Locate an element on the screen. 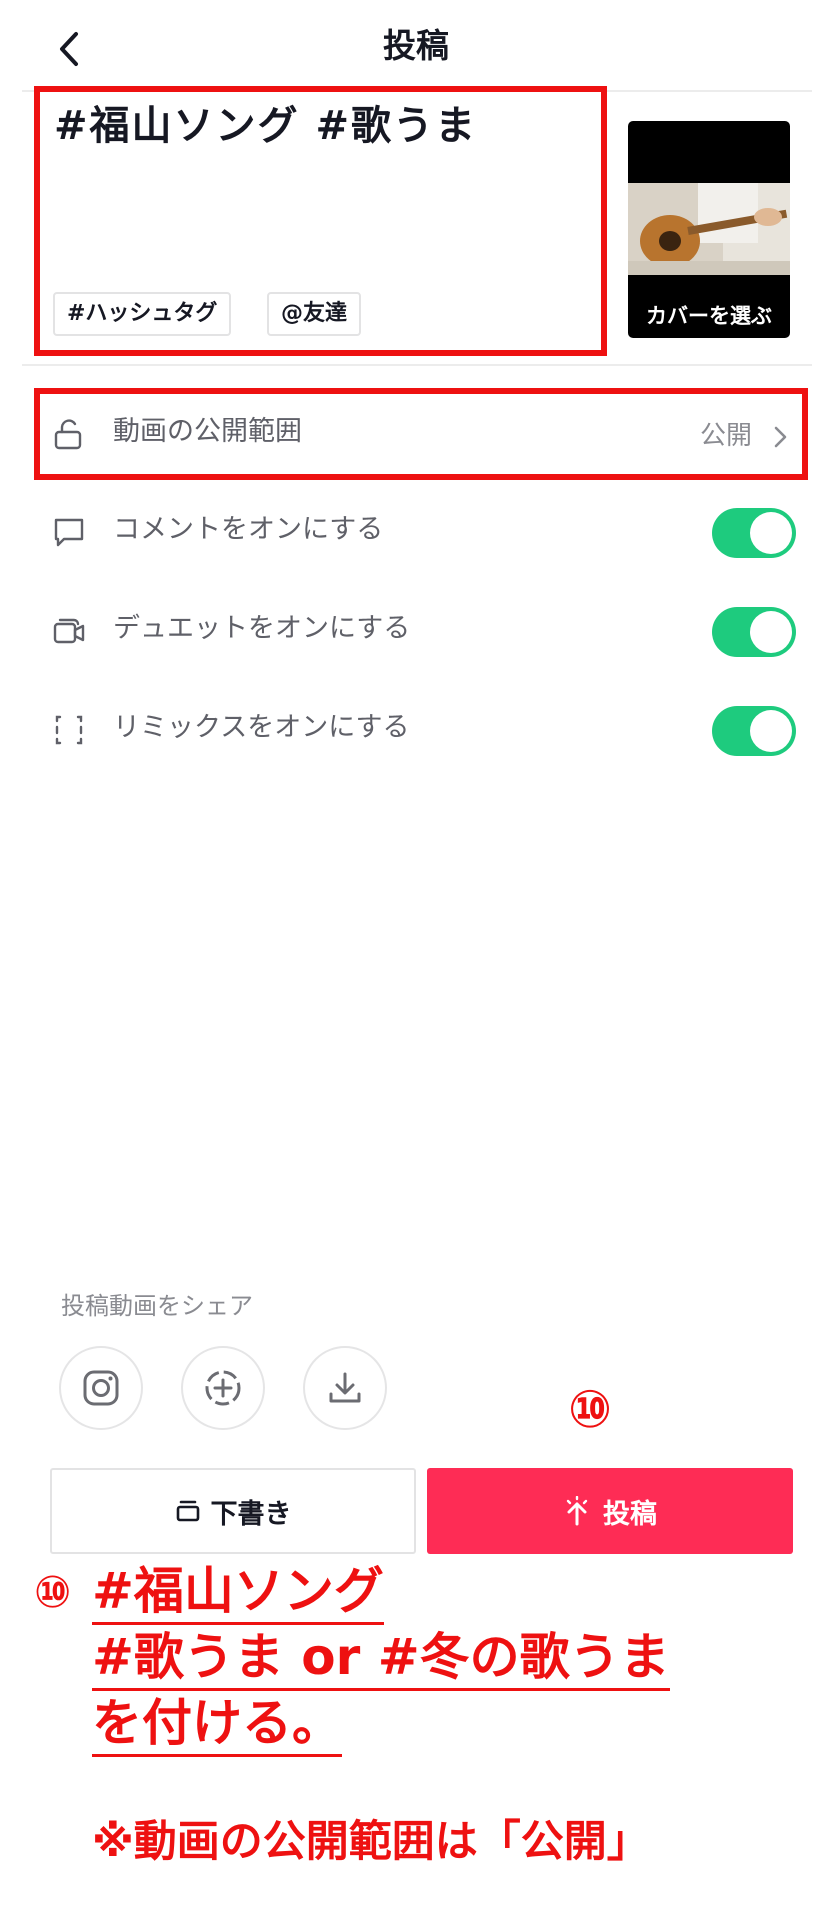 This screenshot has width=832, height=1928. remix-icon is located at coordinates (69, 730).